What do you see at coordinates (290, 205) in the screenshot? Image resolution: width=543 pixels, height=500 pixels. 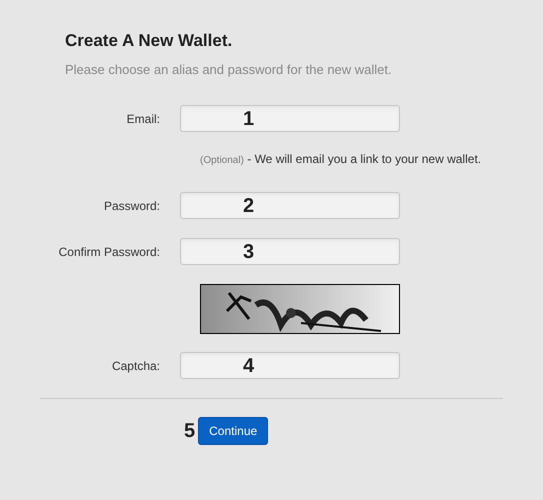 I see `input-field: 2` at bounding box center [290, 205].